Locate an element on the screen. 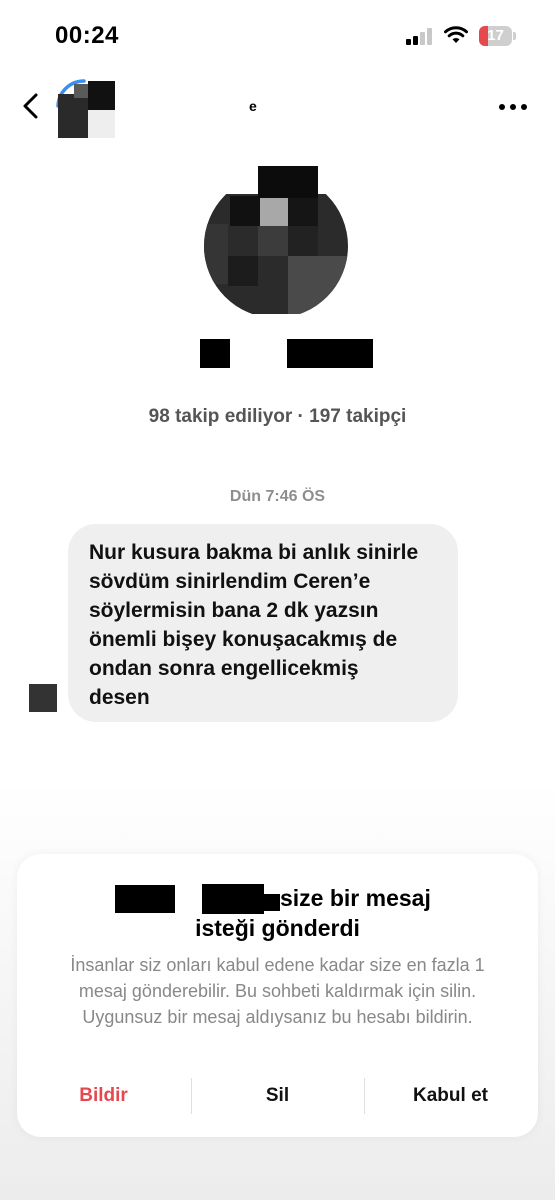  signal-icon is located at coordinates (419, 36).